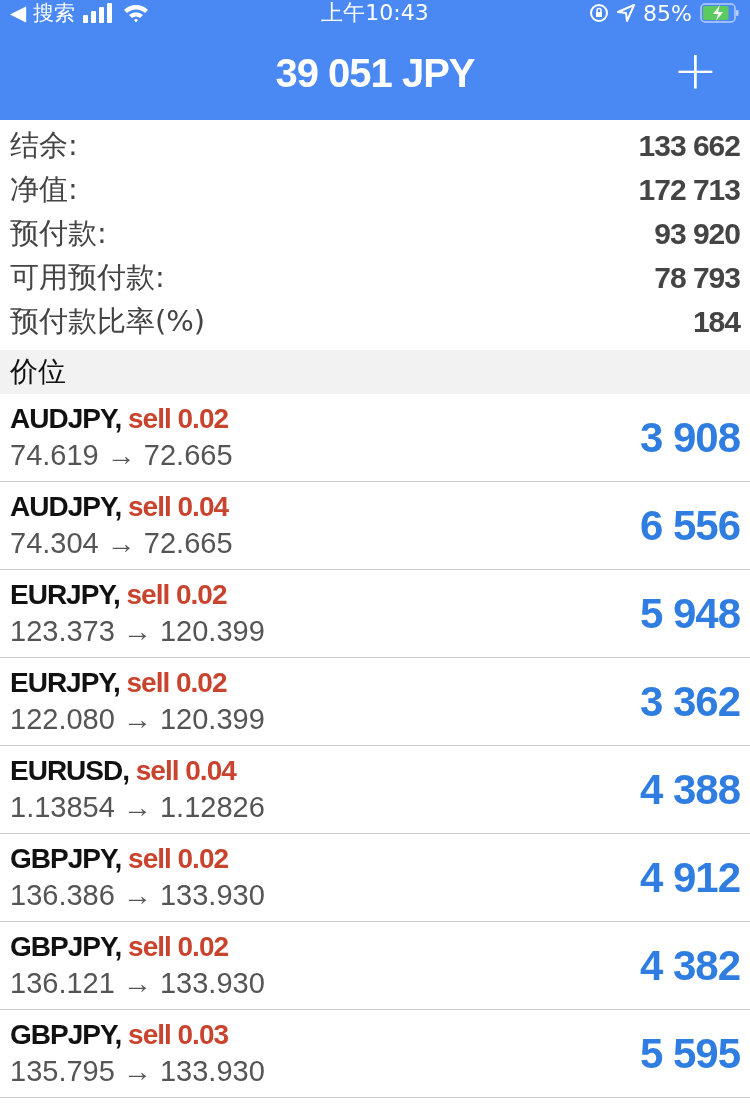  Describe the element at coordinates (135, 13) in the screenshot. I see `wifi-icon` at that location.